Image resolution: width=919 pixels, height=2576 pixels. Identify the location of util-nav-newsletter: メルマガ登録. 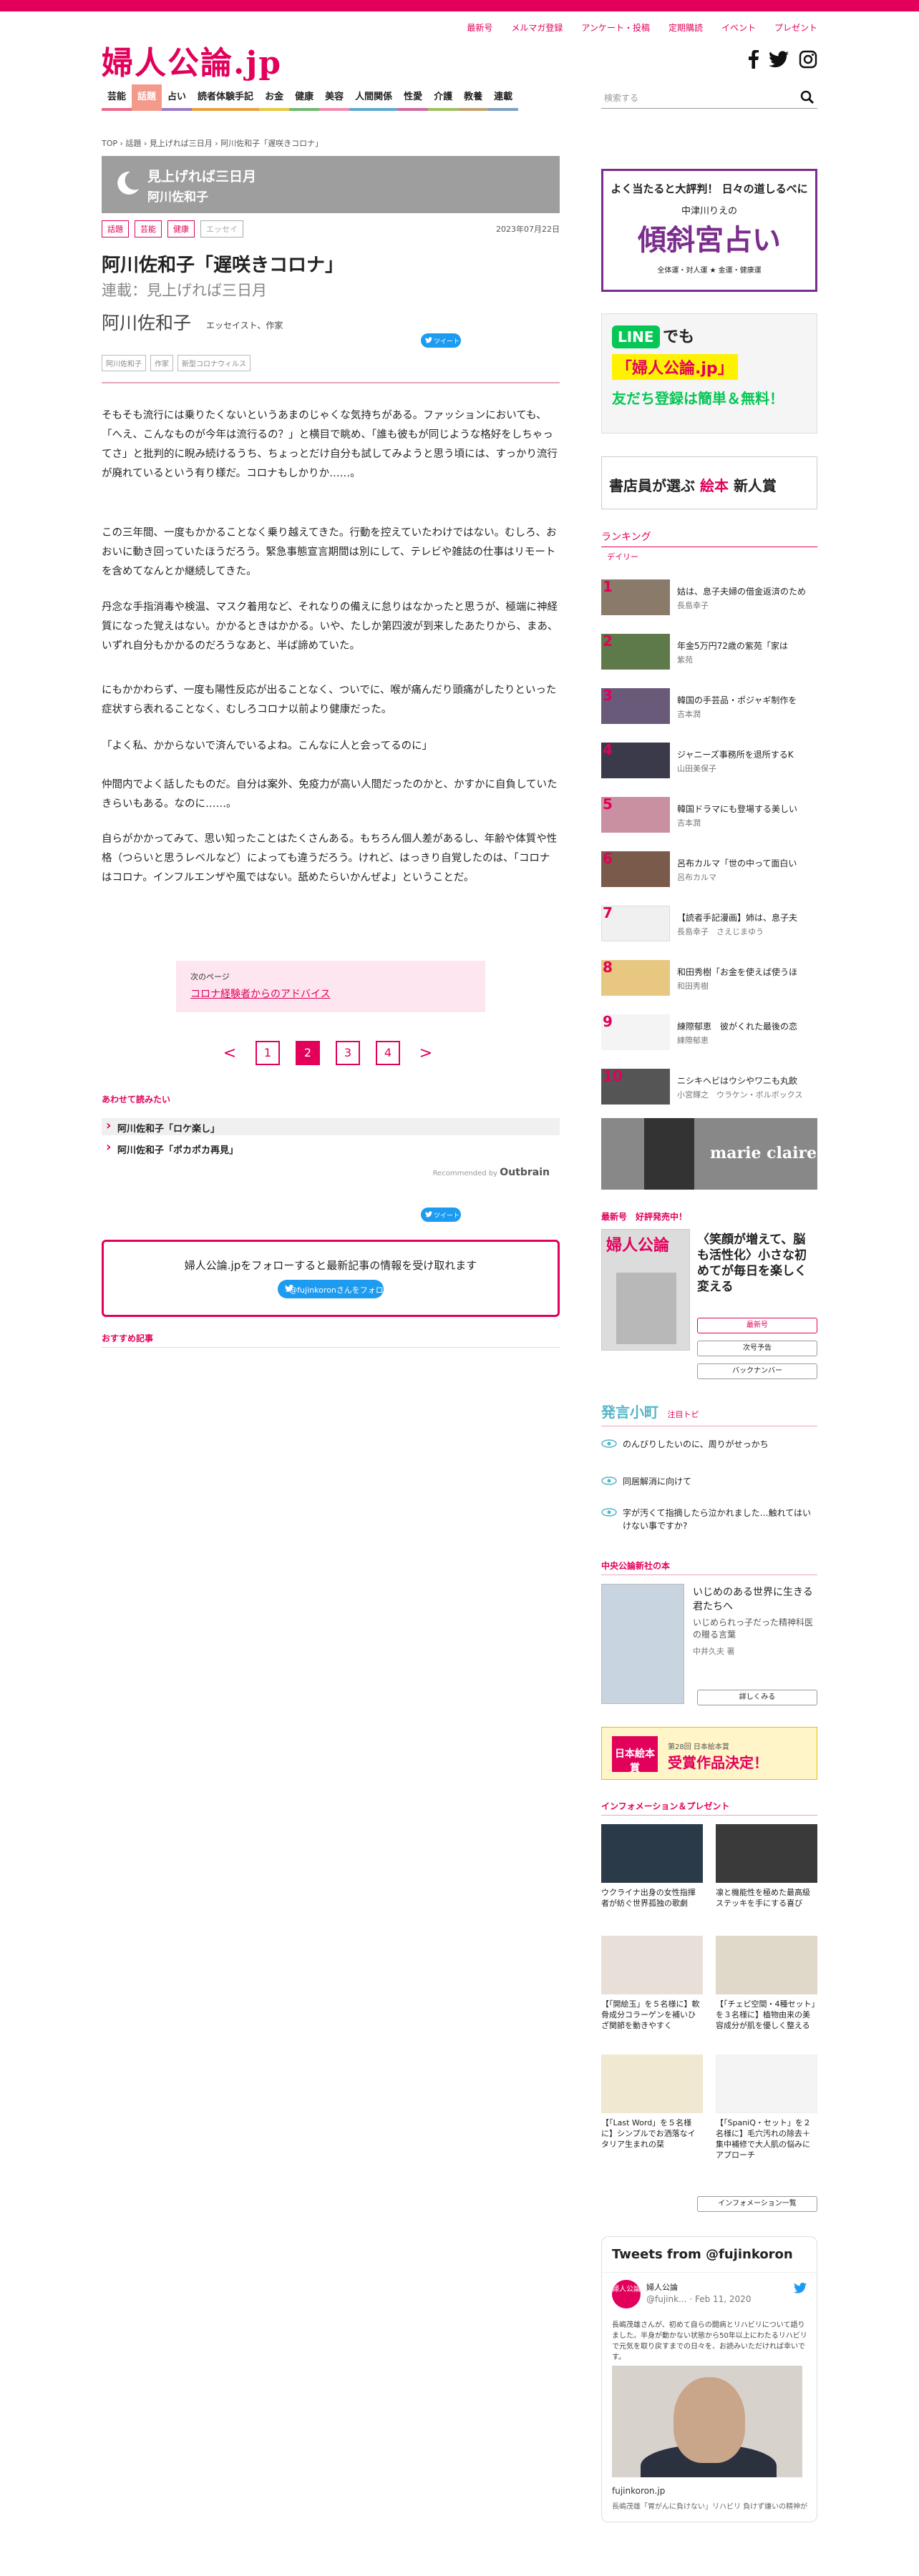
(537, 27).